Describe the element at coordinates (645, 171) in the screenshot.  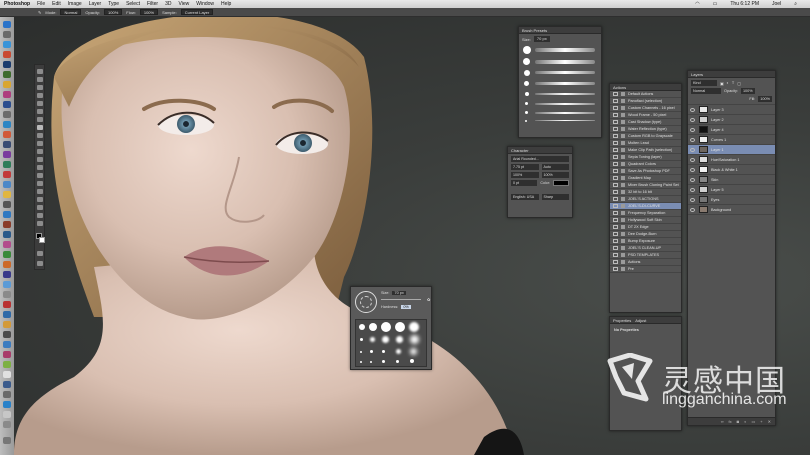
I see `action-item: Save As Photoshop PDF` at that location.